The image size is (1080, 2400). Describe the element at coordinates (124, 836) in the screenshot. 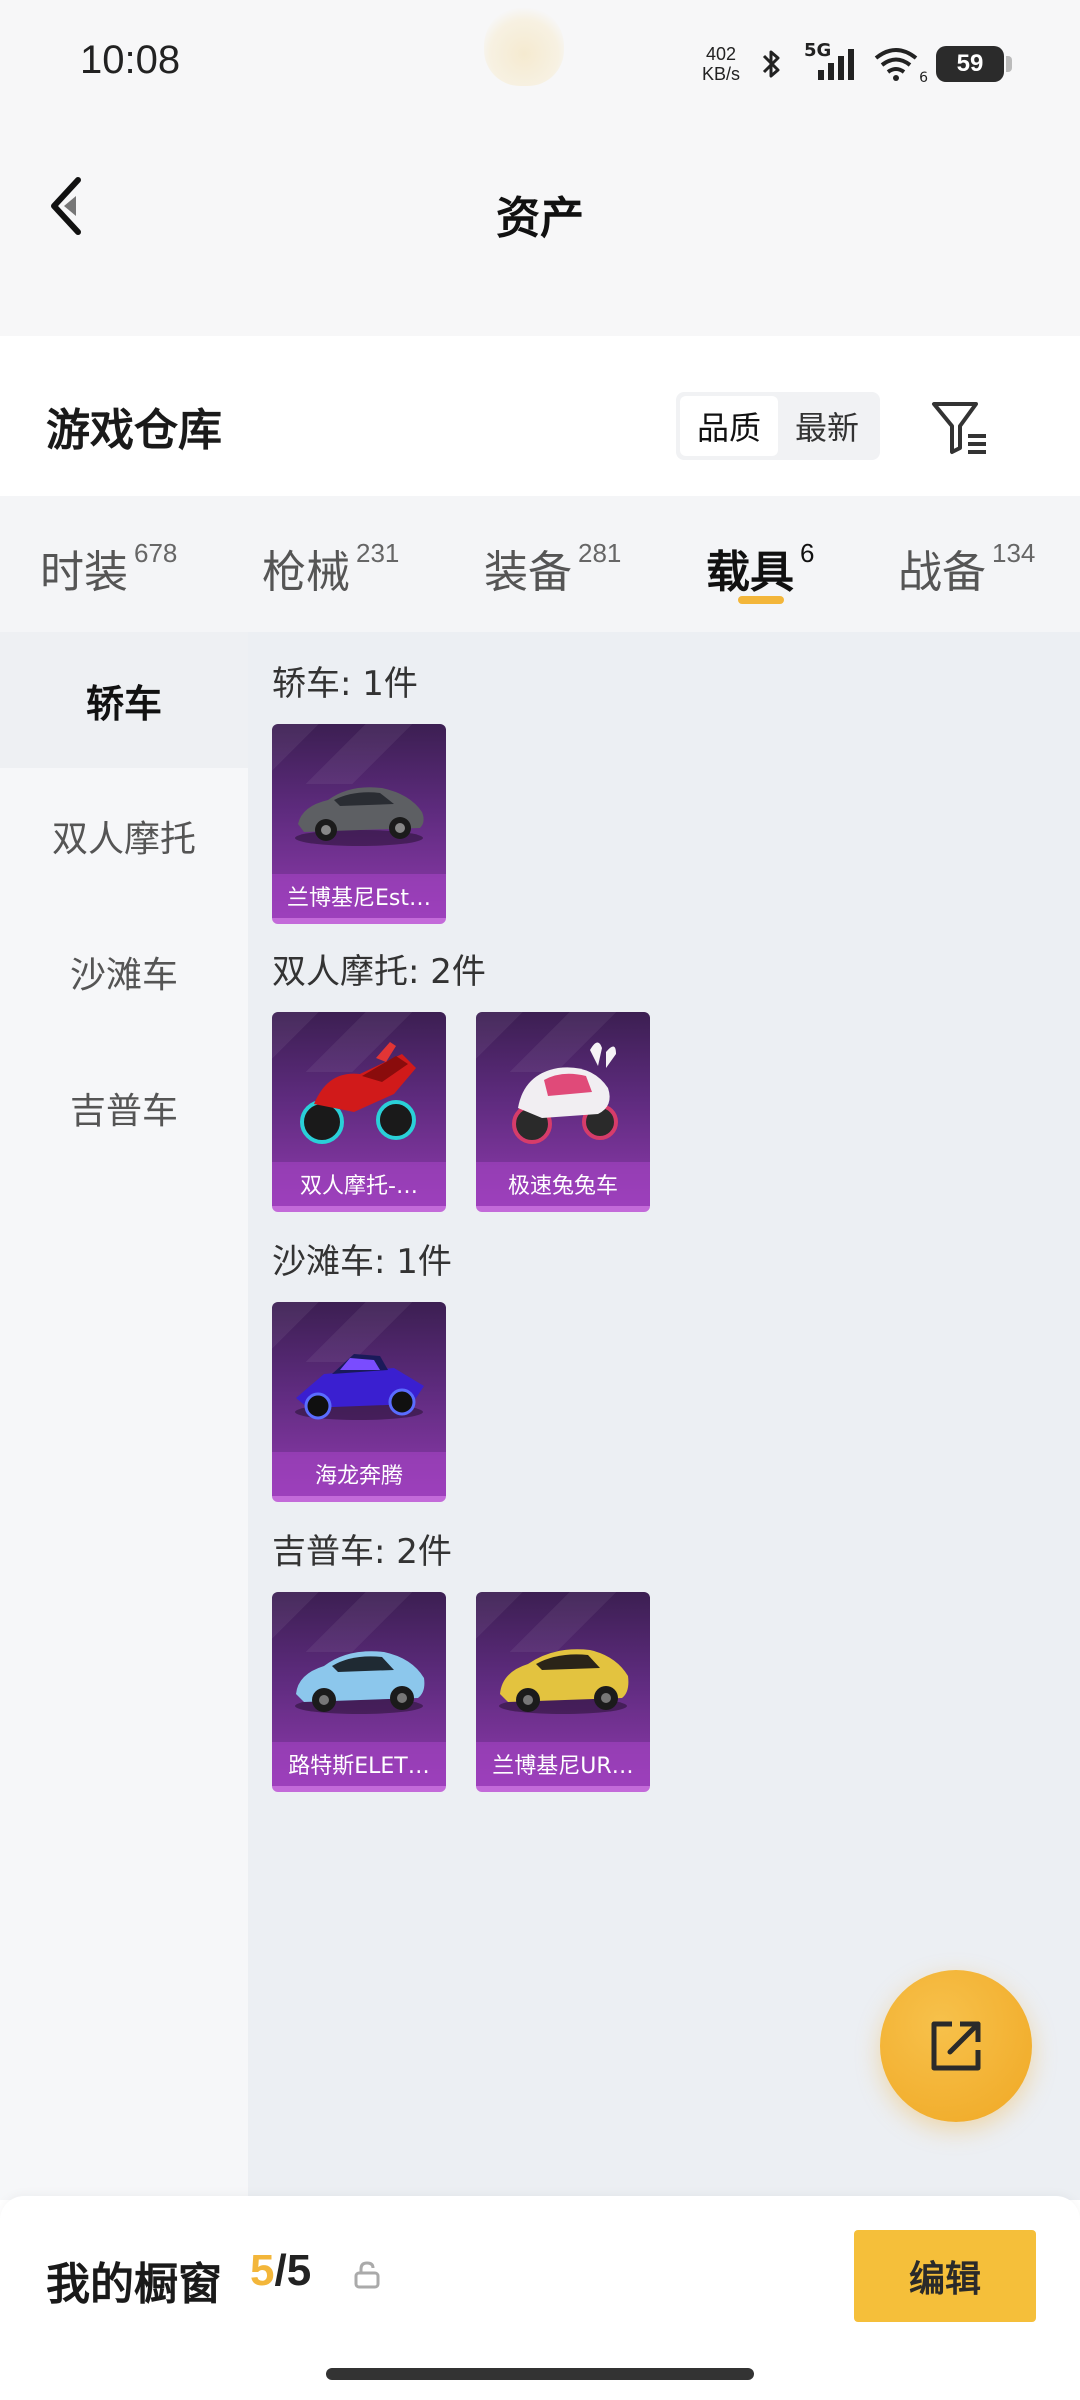

I see `sidebar-item-motorcycle: 双人摩托` at that location.